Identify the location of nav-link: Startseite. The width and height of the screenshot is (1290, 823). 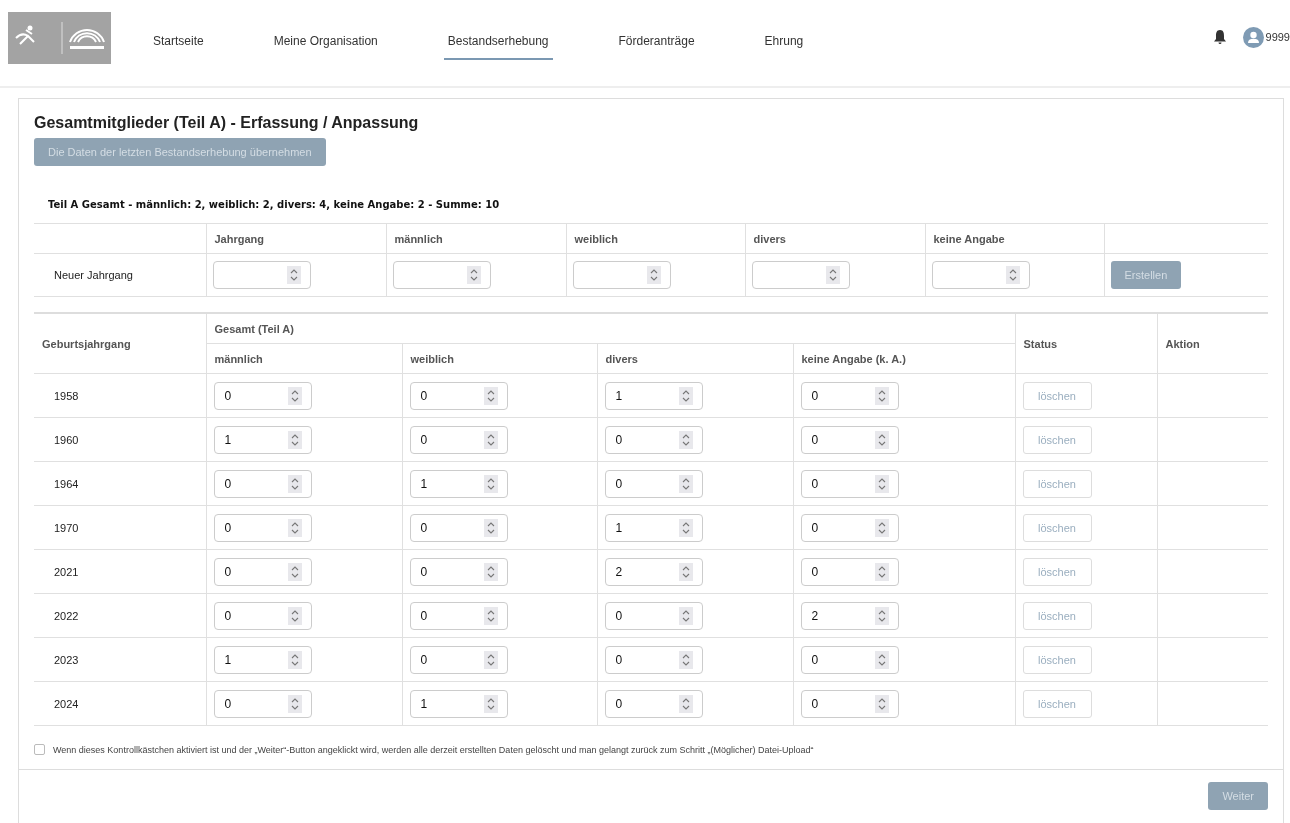
(178, 43).